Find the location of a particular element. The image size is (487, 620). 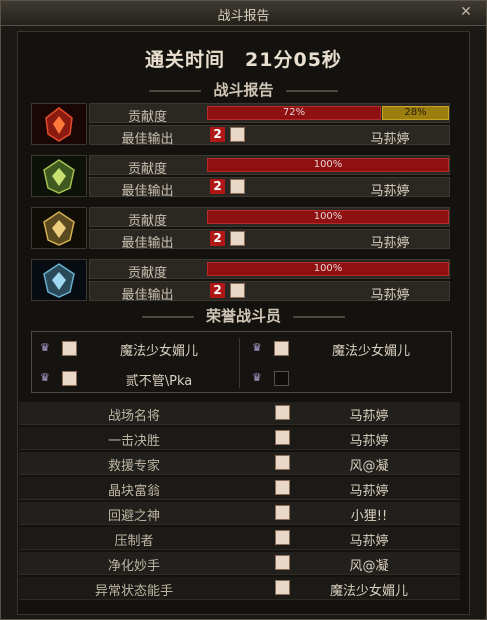

award-row: 救援专家 风@凝 is located at coordinates (239, 463).